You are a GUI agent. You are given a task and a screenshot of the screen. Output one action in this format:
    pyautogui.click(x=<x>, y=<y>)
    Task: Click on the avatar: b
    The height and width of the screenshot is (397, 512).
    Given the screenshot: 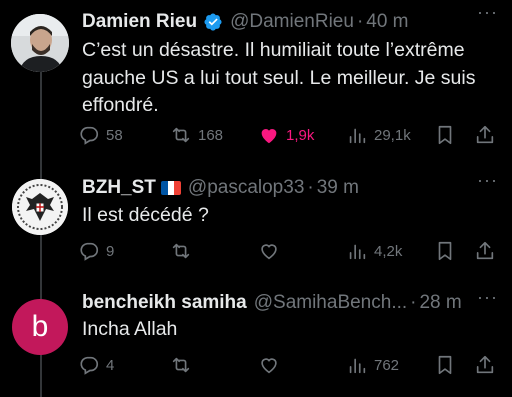 What is the action you would take?
    pyautogui.click(x=40, y=327)
    